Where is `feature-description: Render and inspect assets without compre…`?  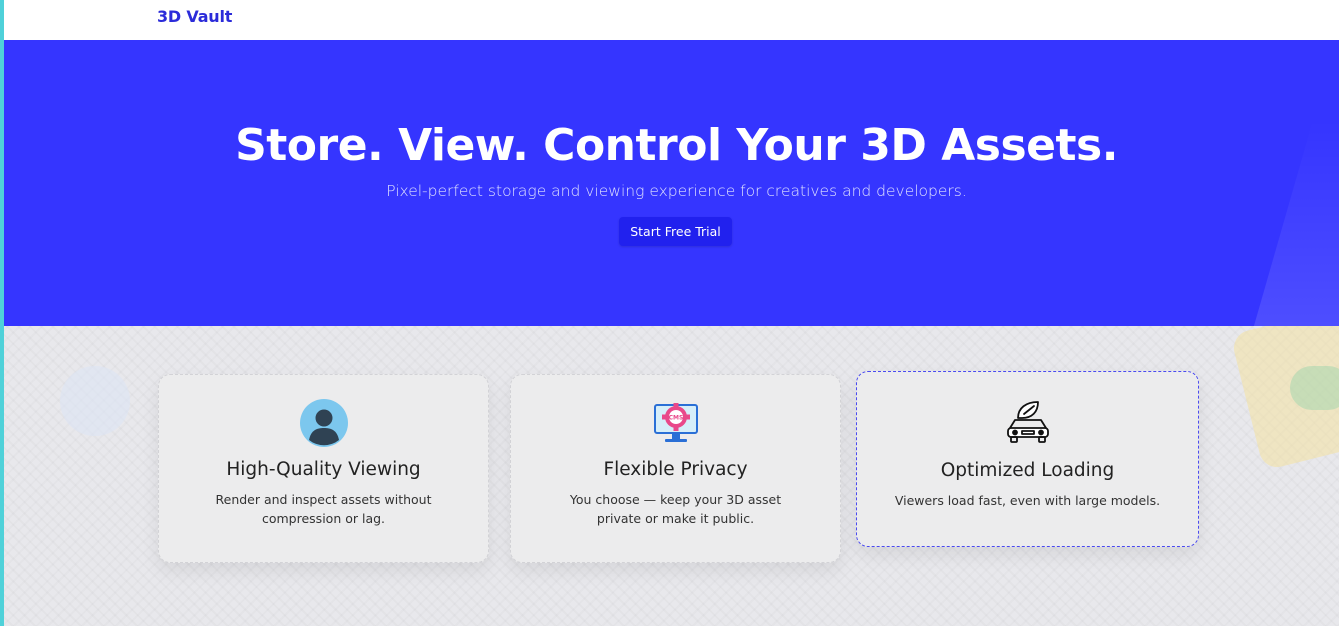
feature-description: Render and inspect assets without compre… is located at coordinates (323, 509).